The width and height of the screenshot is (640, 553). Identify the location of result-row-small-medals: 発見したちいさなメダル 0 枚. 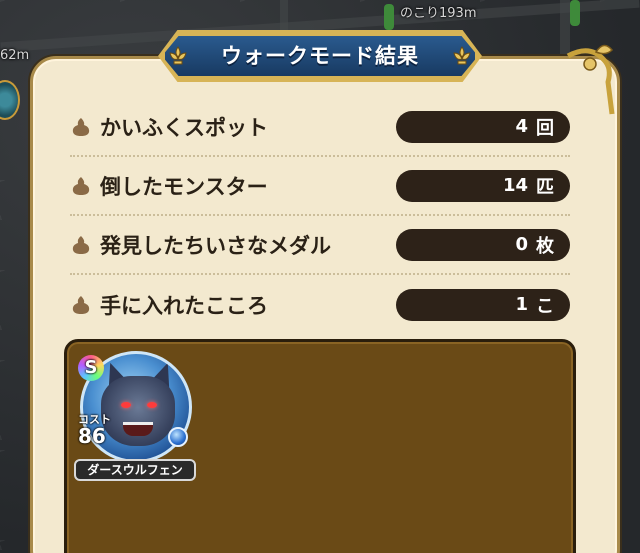
(320, 245).